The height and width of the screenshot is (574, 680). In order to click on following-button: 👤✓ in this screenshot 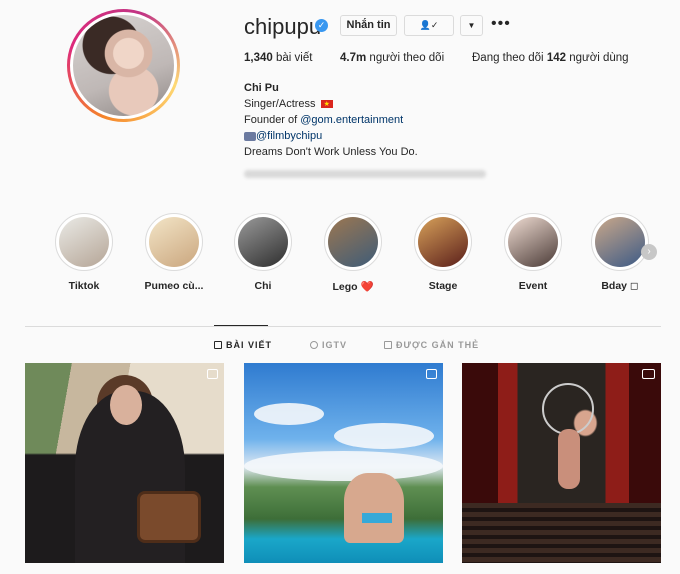, I will do `click(429, 25)`.